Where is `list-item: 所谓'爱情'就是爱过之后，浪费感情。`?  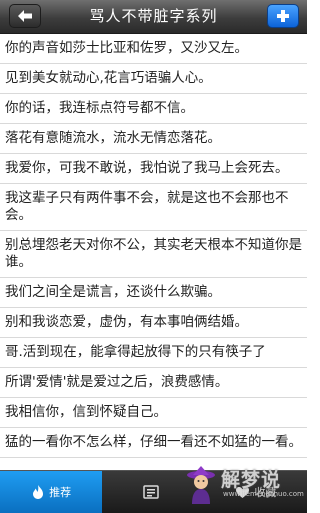 list-item: 所谓'爱情'就是爱过之后，浪费感情。 is located at coordinates (153, 383).